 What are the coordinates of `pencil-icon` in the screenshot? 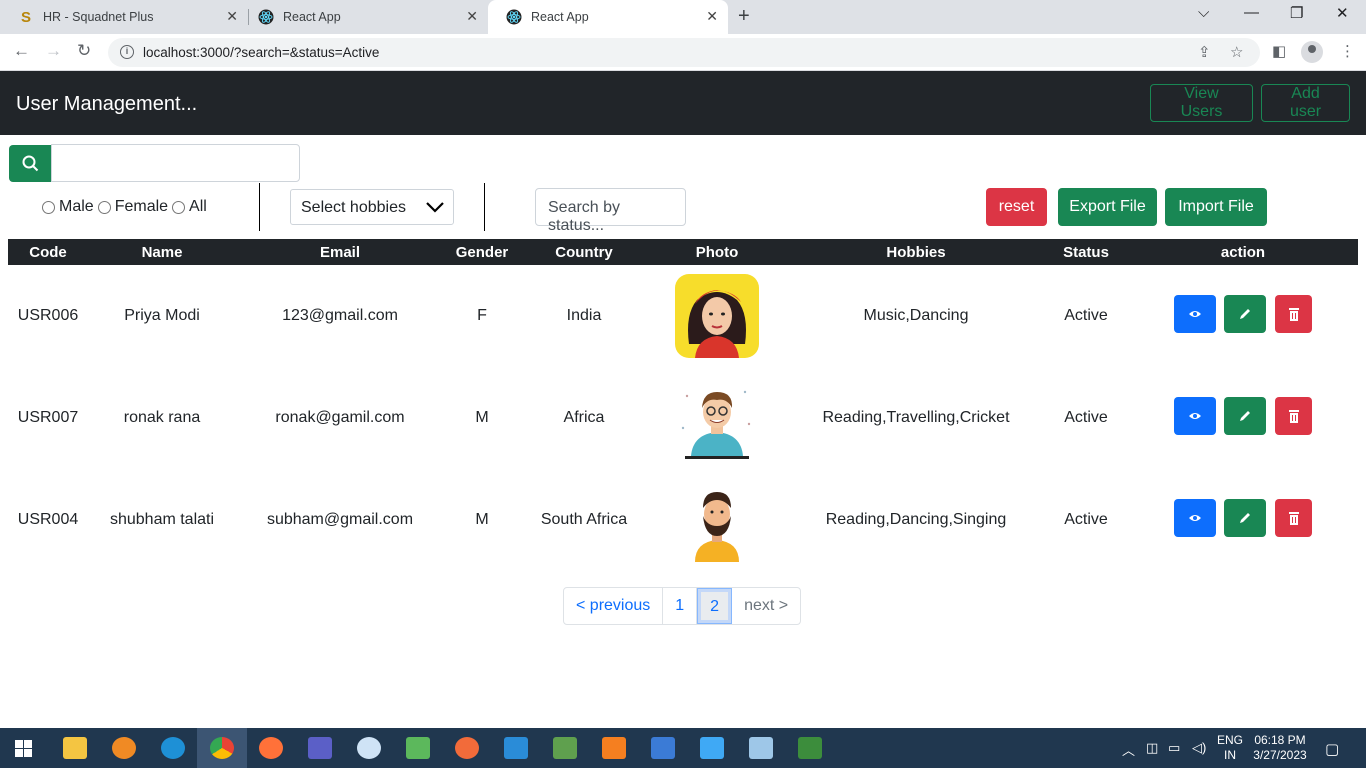 It's located at (1245, 314).